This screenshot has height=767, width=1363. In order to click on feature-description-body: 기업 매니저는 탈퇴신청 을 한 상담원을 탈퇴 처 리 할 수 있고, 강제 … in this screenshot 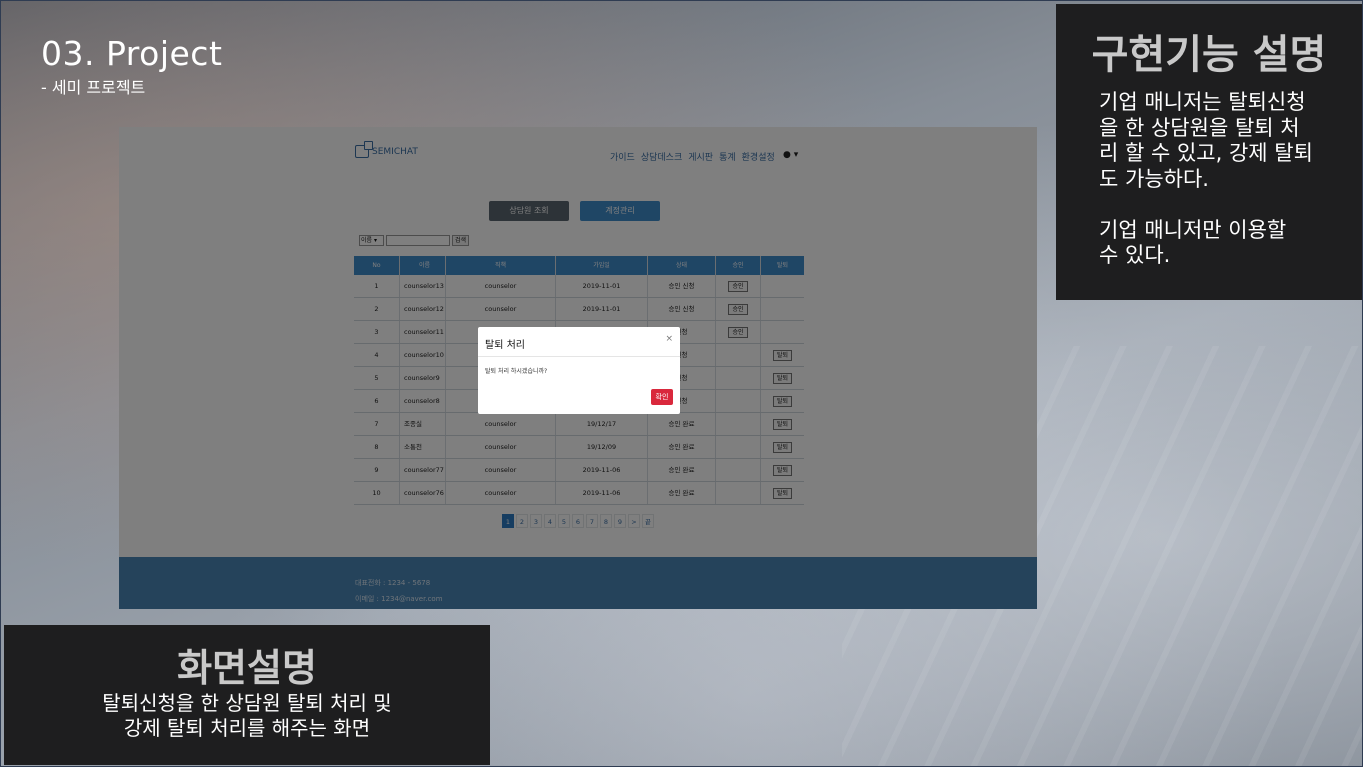, I will do `click(1206, 178)`.